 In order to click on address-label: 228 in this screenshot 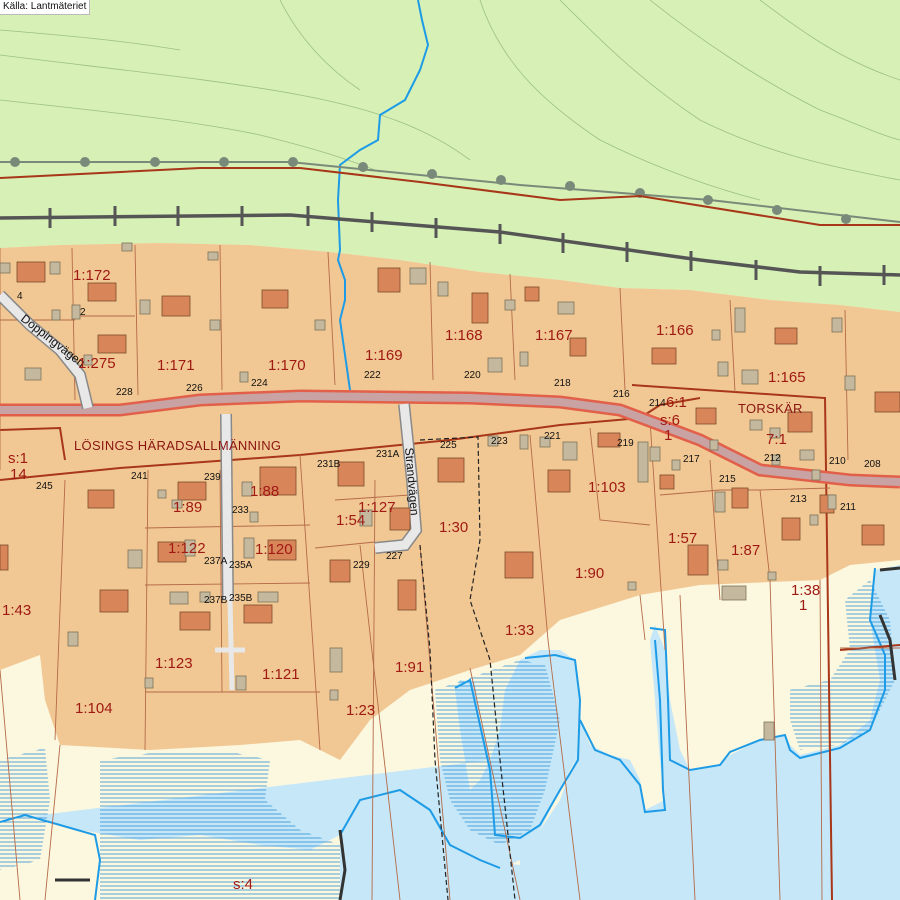, I will do `click(124, 392)`.